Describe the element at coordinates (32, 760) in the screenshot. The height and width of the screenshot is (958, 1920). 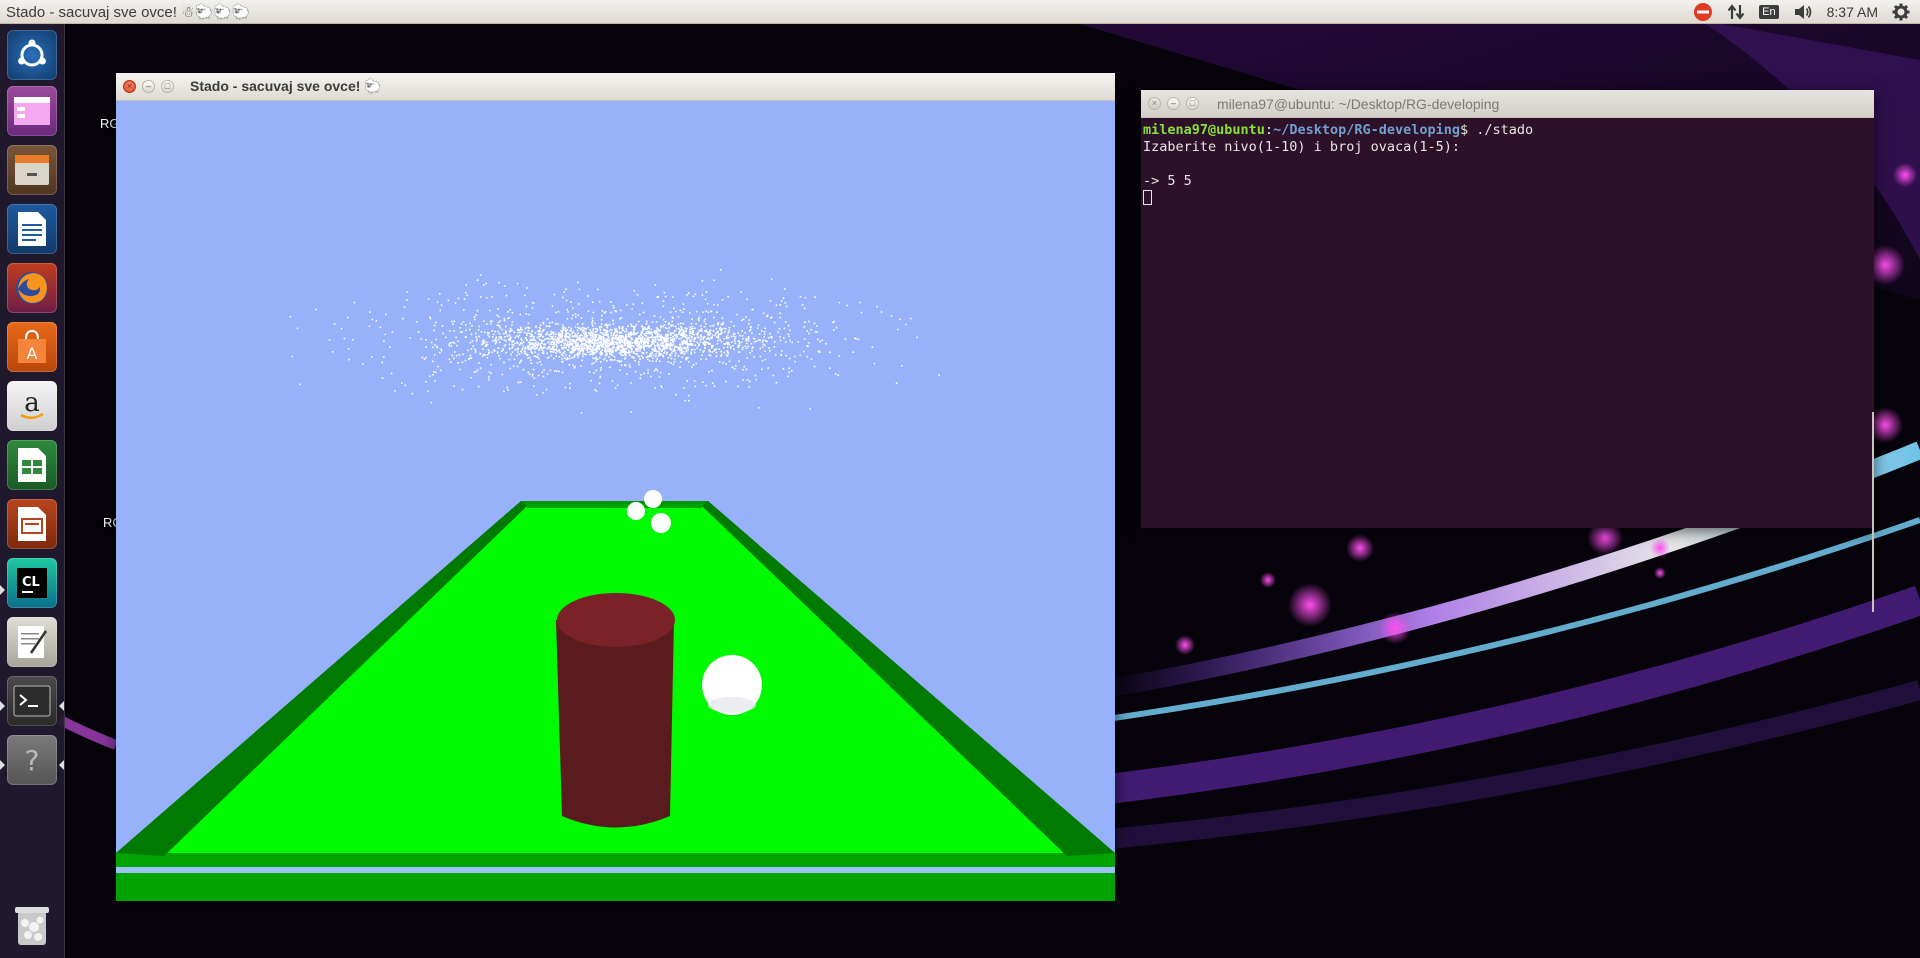
I see `launcher-unknown-app: ?` at that location.